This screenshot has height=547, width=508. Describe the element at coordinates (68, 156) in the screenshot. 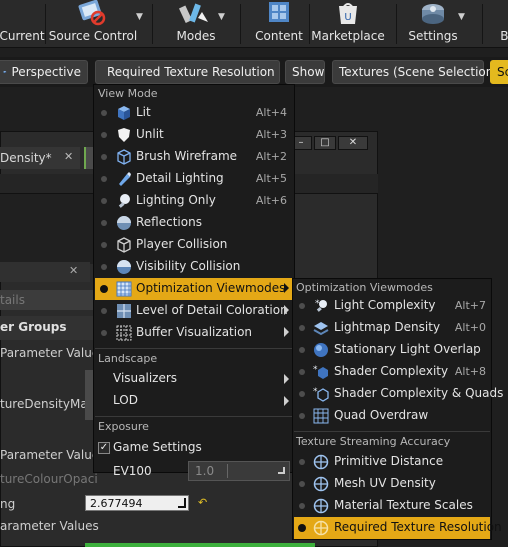

I see `close-tab-icon: ✕` at that location.